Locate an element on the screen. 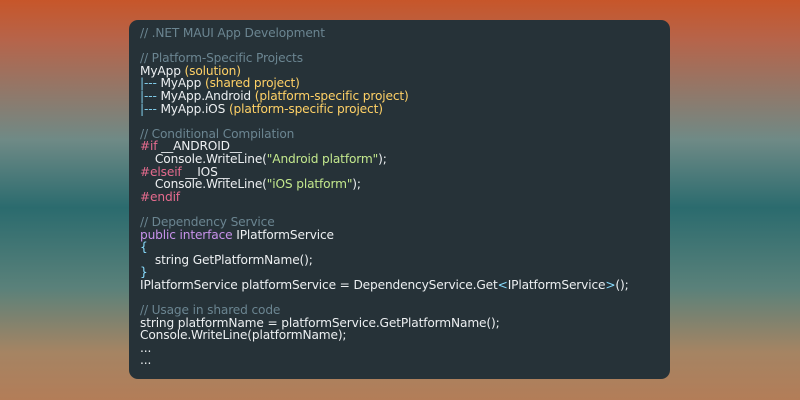 The height and width of the screenshot is (400, 800). project-name: MyApp.iOS is located at coordinates (193, 108).